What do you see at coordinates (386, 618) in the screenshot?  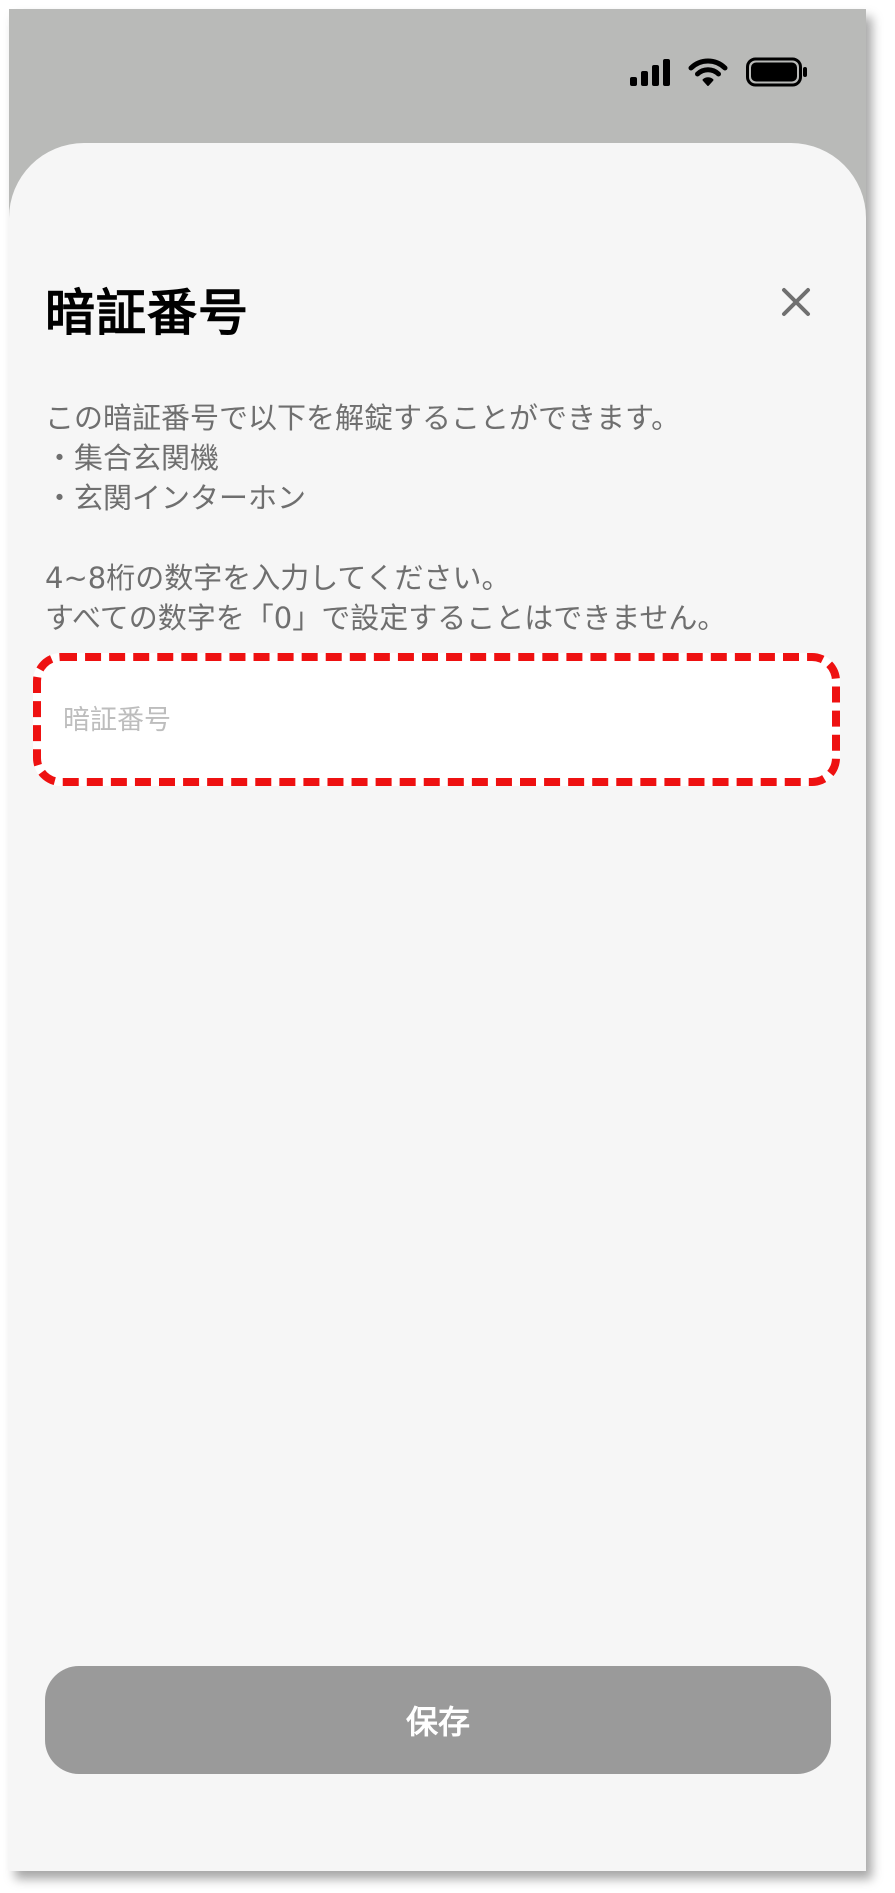 I see `instruction-line: すべての数字を「0」で設定することはできません。` at bounding box center [386, 618].